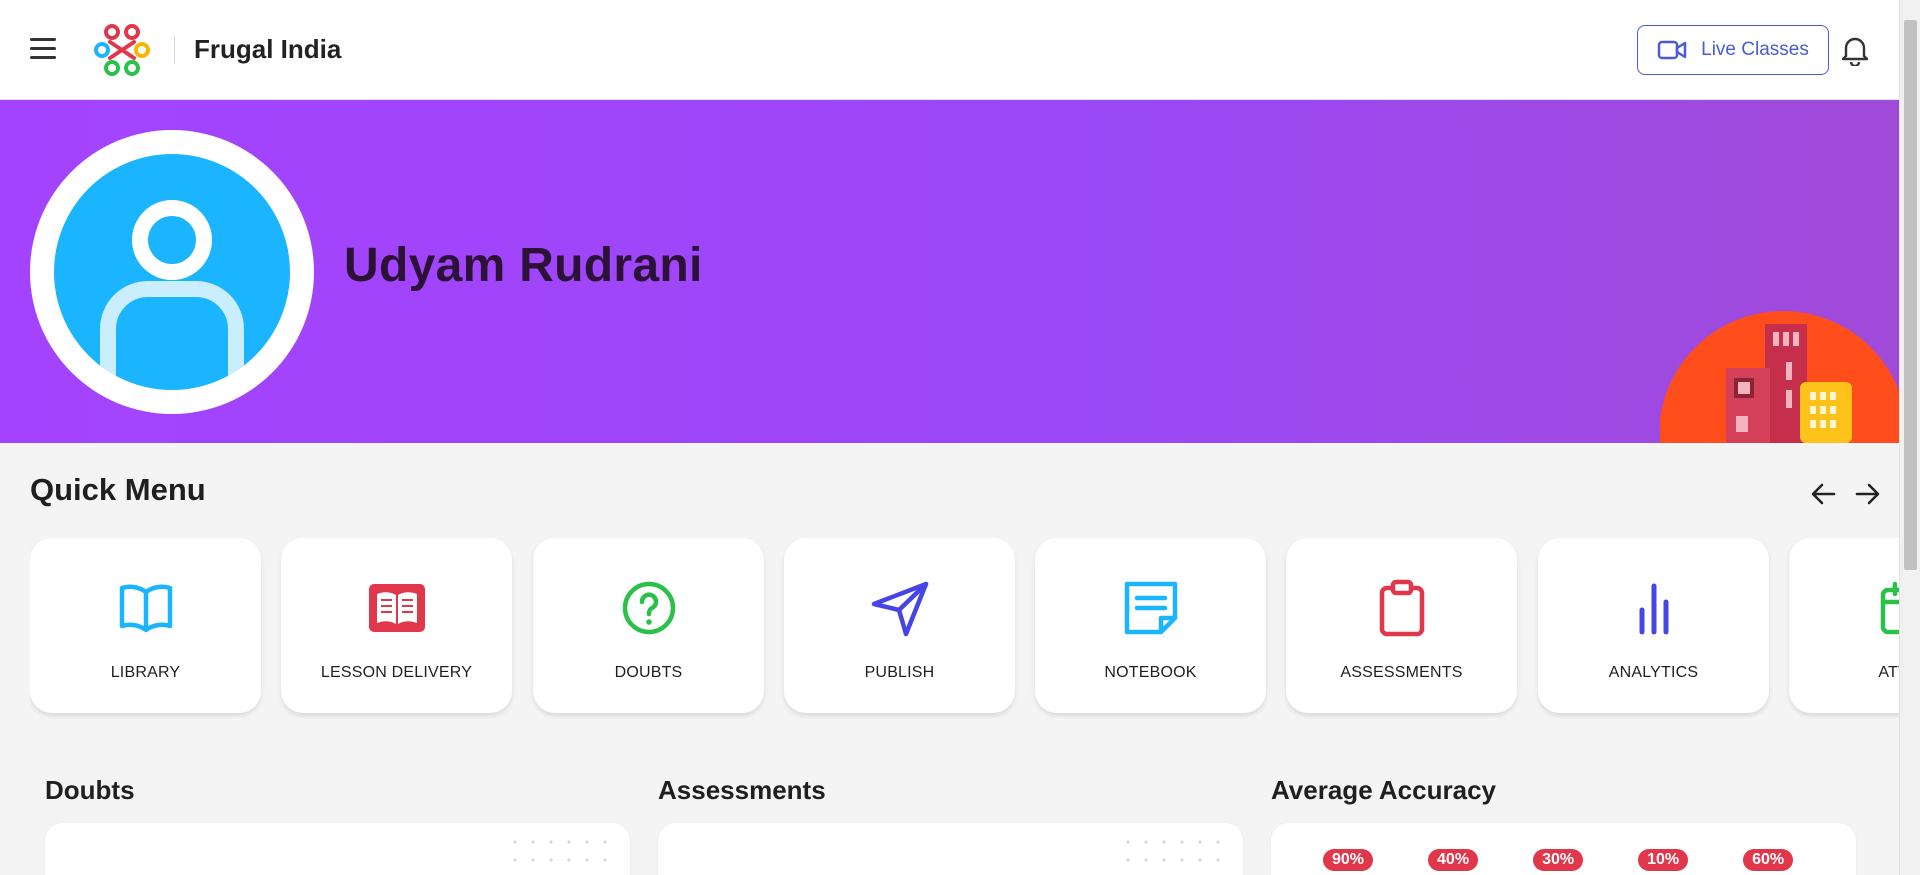  What do you see at coordinates (174, 50) in the screenshot?
I see `logo-divider` at bounding box center [174, 50].